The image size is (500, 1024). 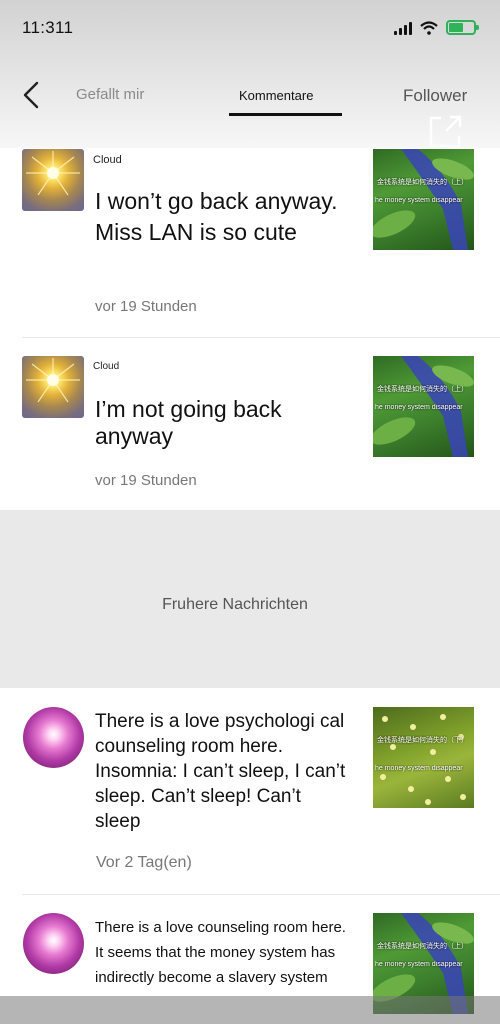 I want to click on post-thumbnail: 金钱系统是如何消失的（下） he money system disappear, so click(x=423, y=757).